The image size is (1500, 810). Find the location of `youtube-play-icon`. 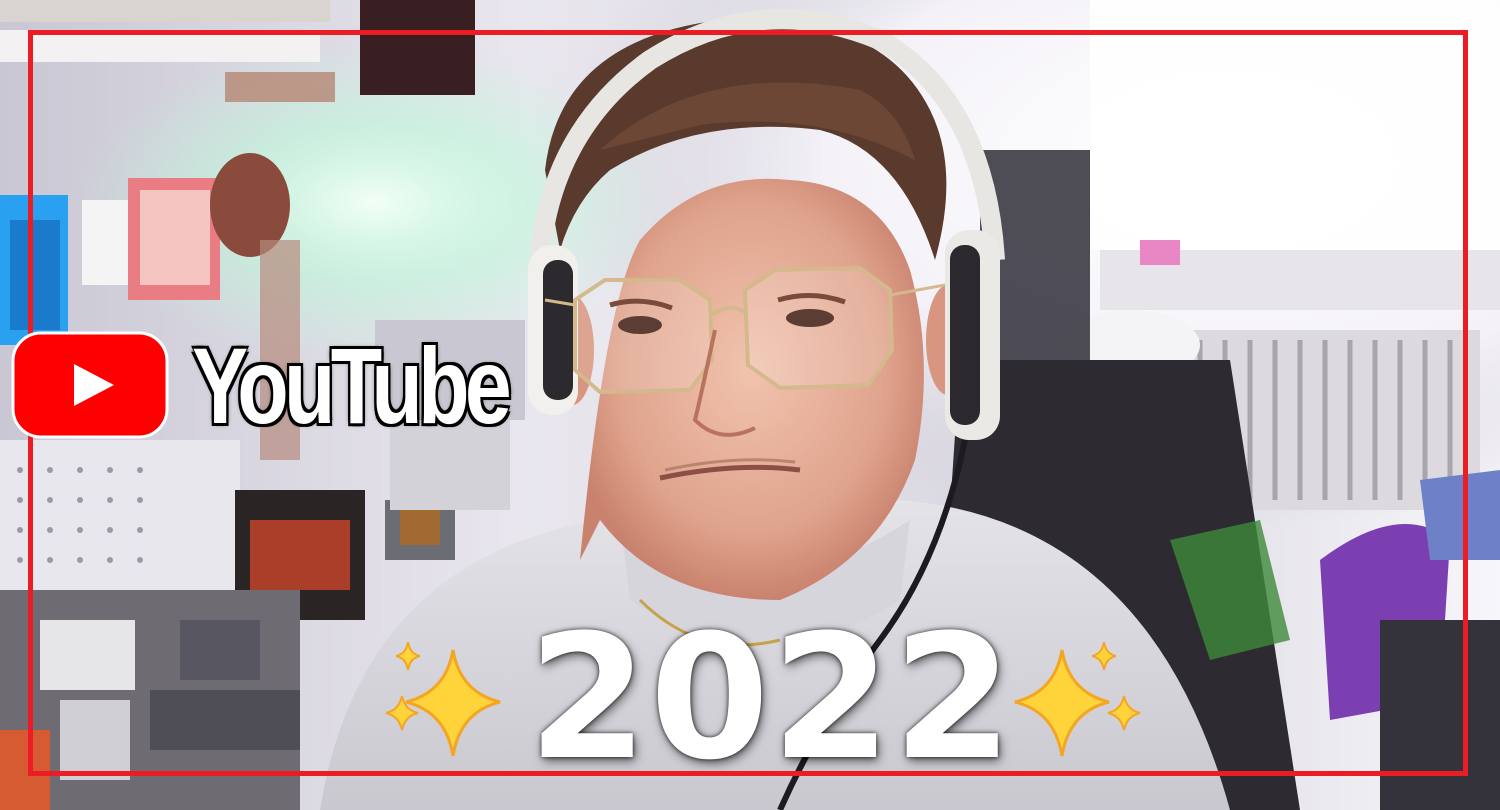

youtube-play-icon is located at coordinates (90, 385).